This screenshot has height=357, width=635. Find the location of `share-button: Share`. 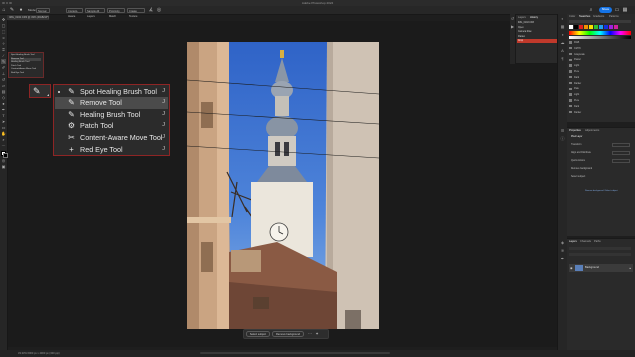

share-button: Share is located at coordinates (605, 10).